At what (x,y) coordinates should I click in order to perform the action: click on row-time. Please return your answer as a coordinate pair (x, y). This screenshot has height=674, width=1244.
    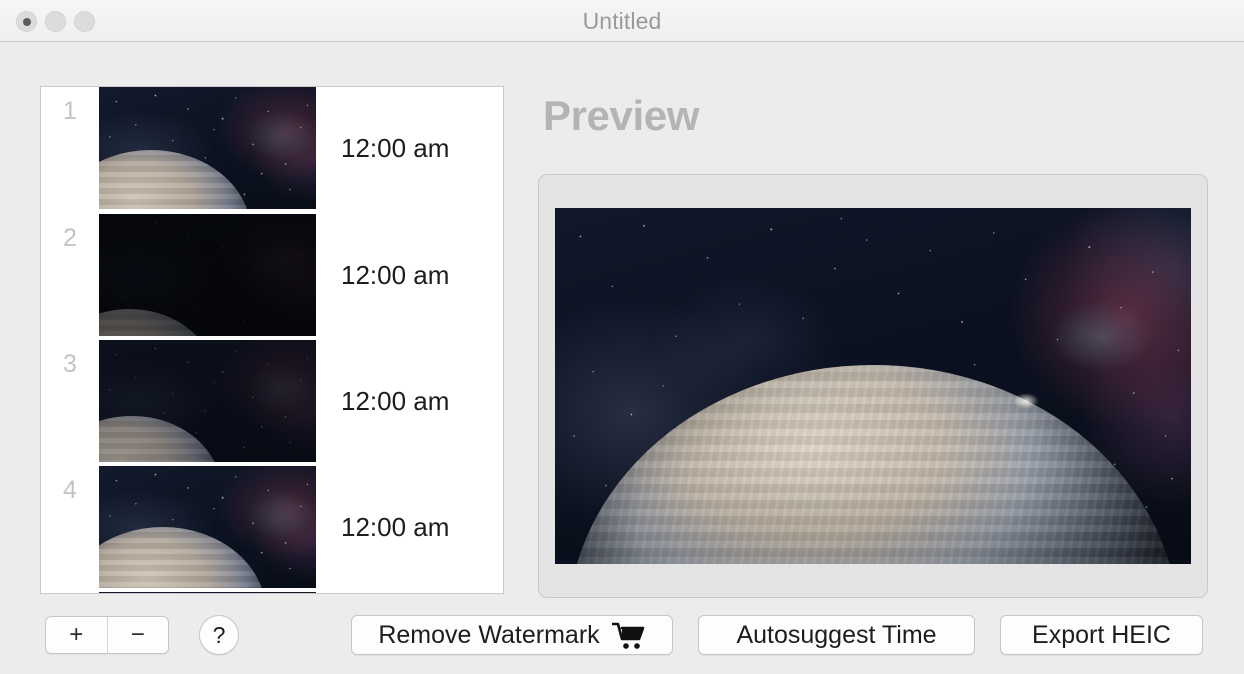
    Looking at the image, I should click on (409, 592).